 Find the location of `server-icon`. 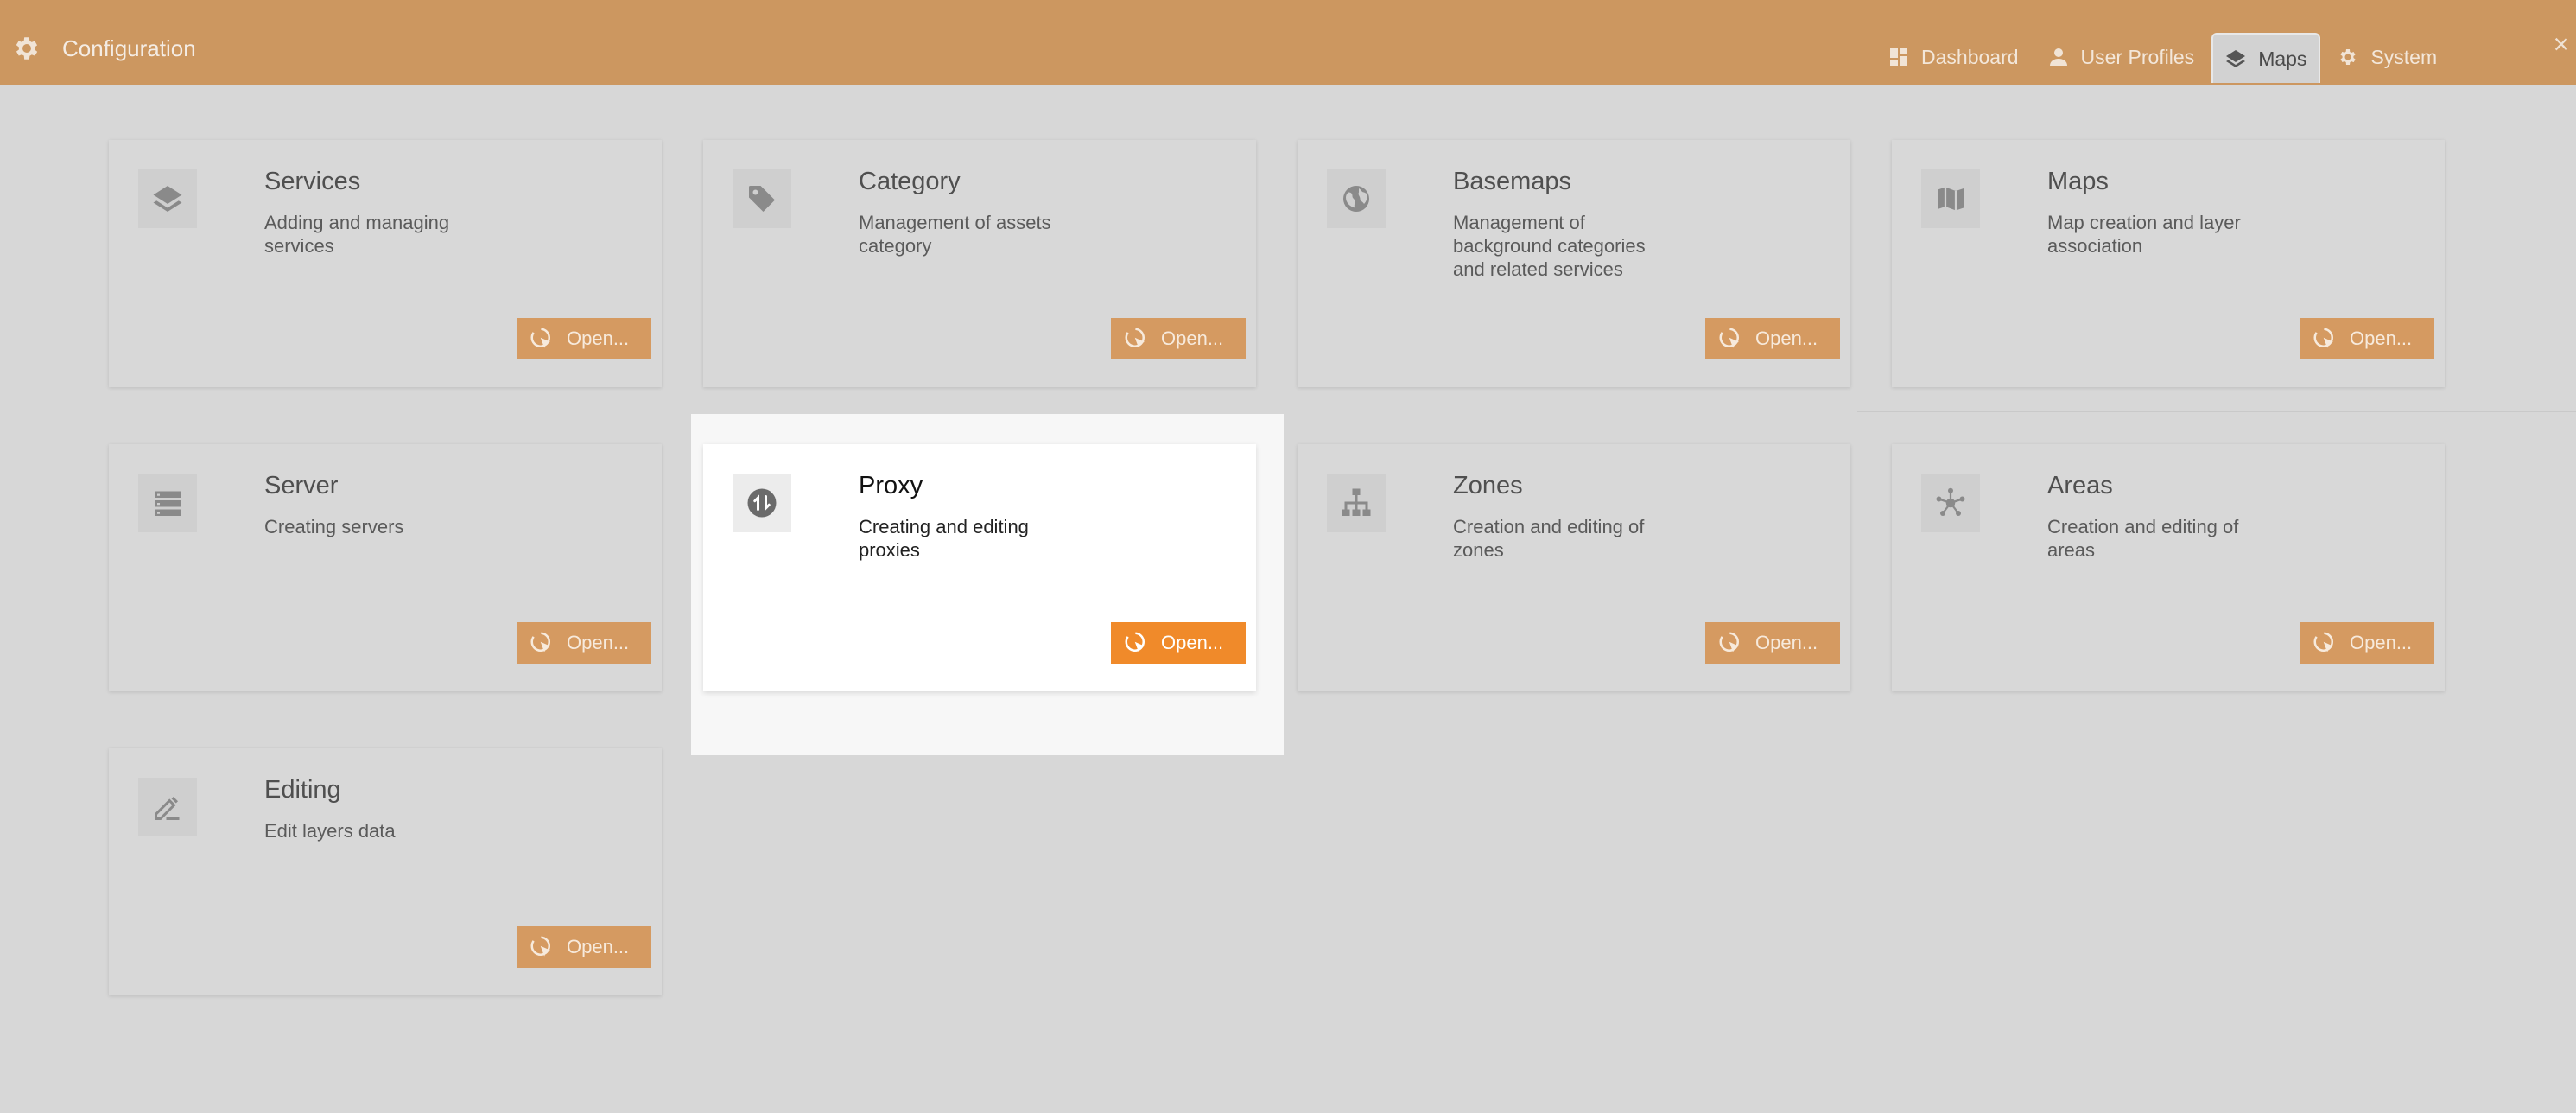

server-icon is located at coordinates (168, 503).